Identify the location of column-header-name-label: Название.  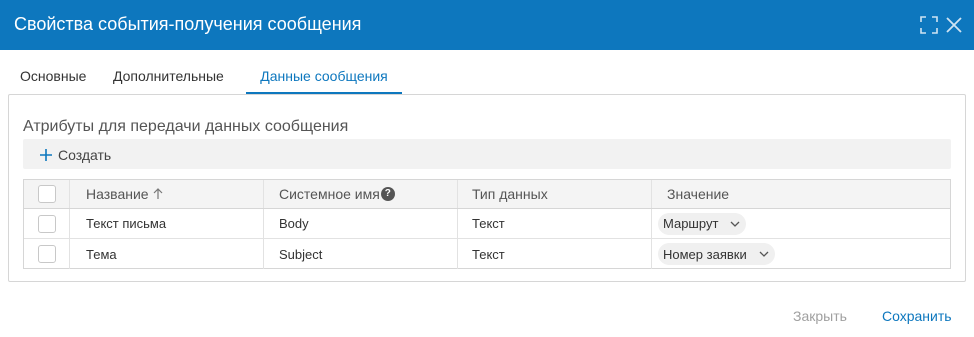
(117, 194).